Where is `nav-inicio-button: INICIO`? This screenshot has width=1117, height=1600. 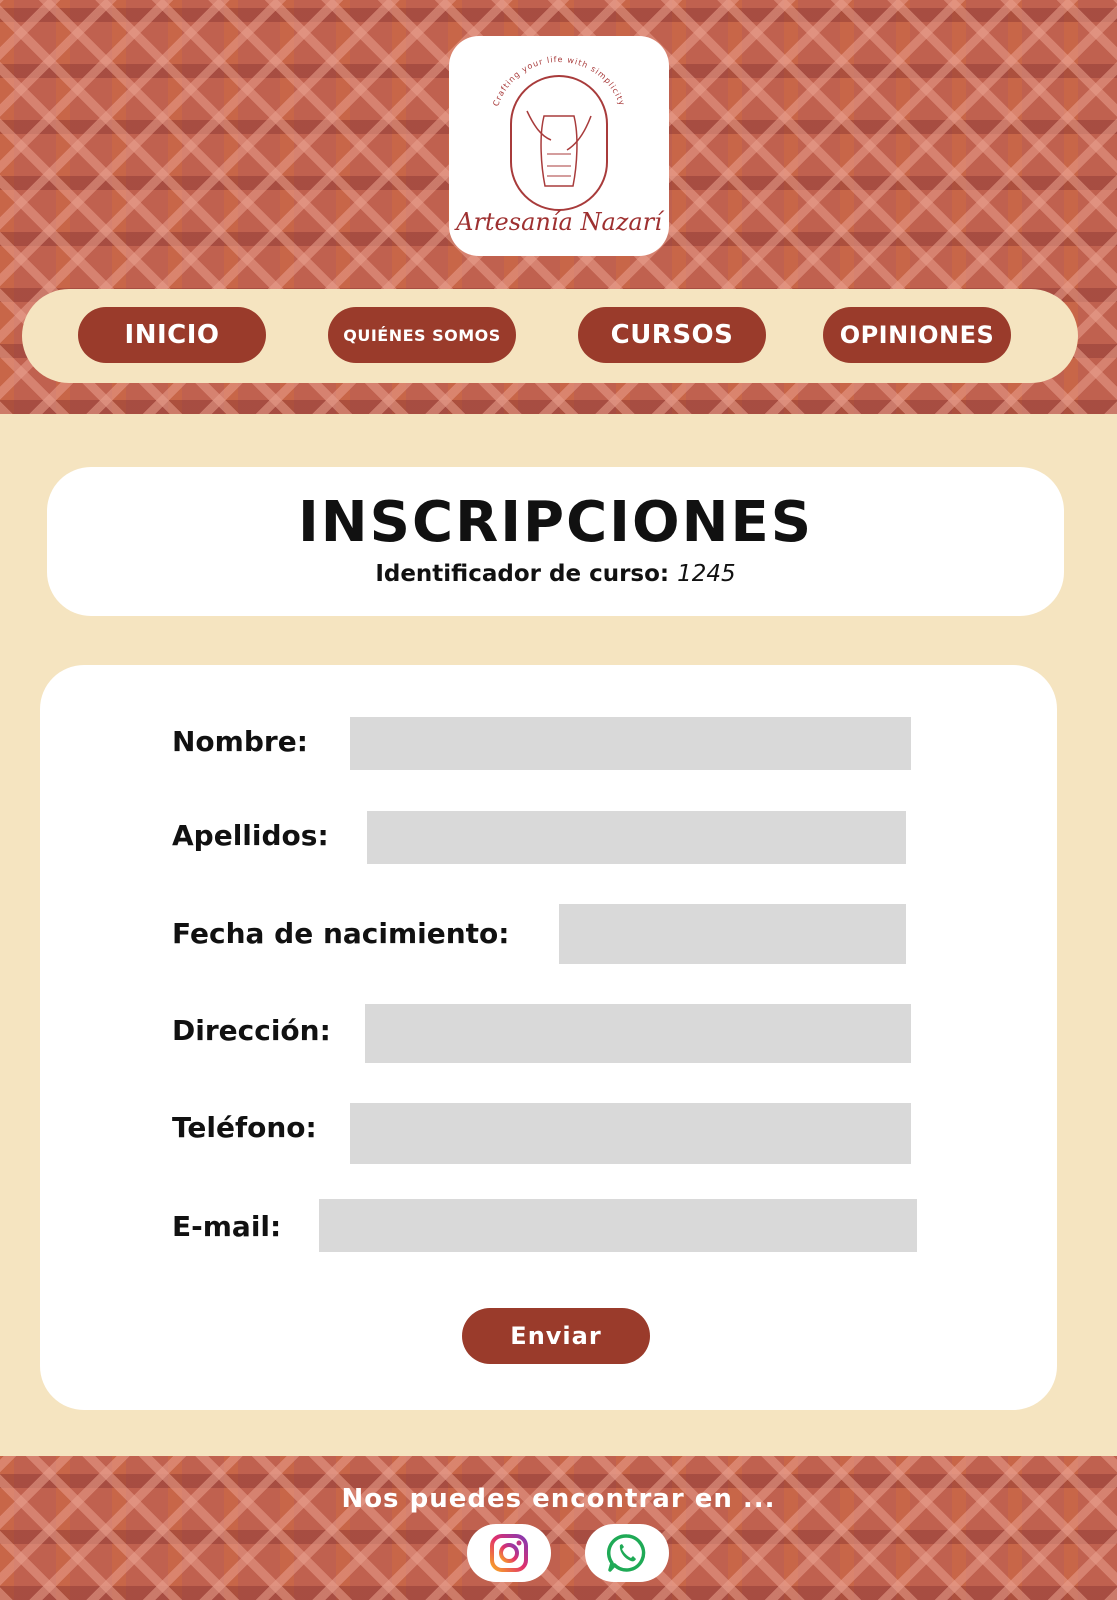
nav-inicio-button: INICIO is located at coordinates (172, 335).